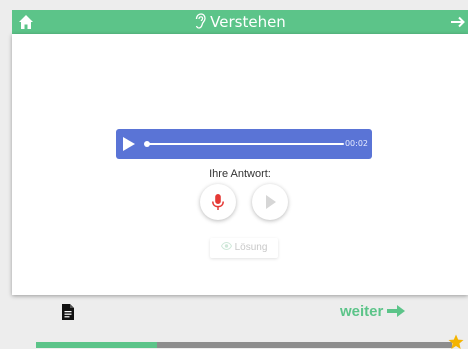  What do you see at coordinates (226, 246) in the screenshot?
I see `eye-icon` at bounding box center [226, 246].